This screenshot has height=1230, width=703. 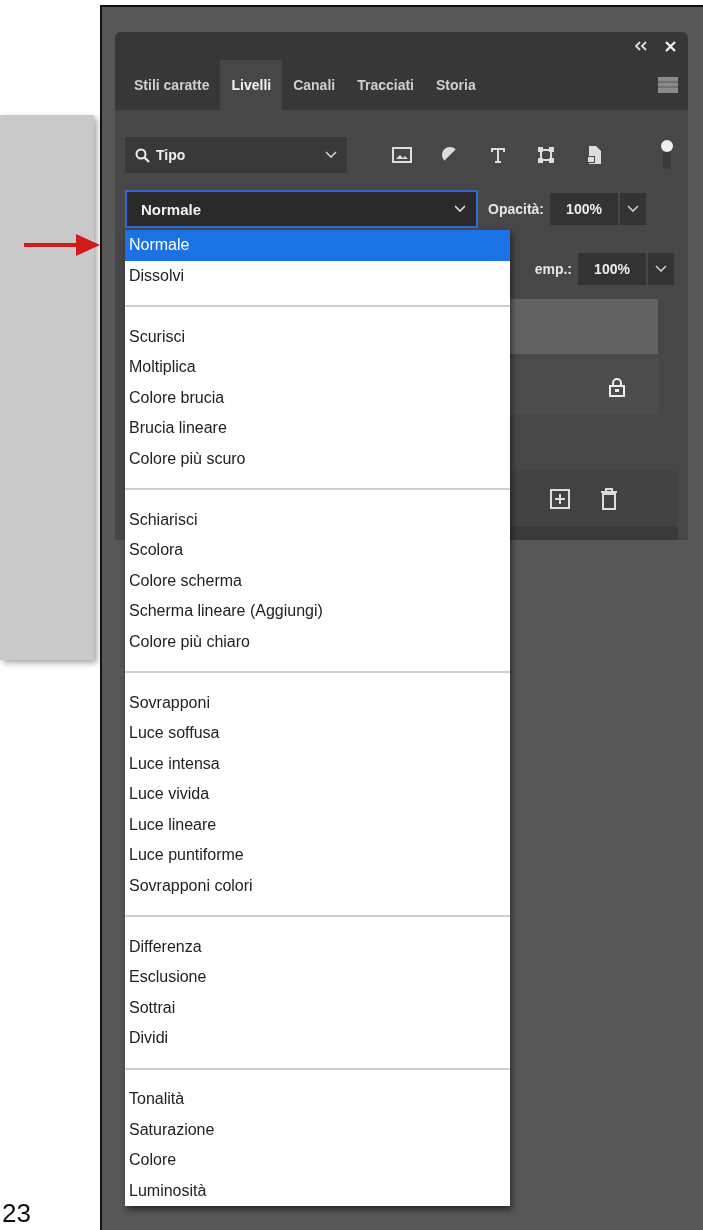 I want to click on panel-tab: Tracciati, so click(x=385, y=85).